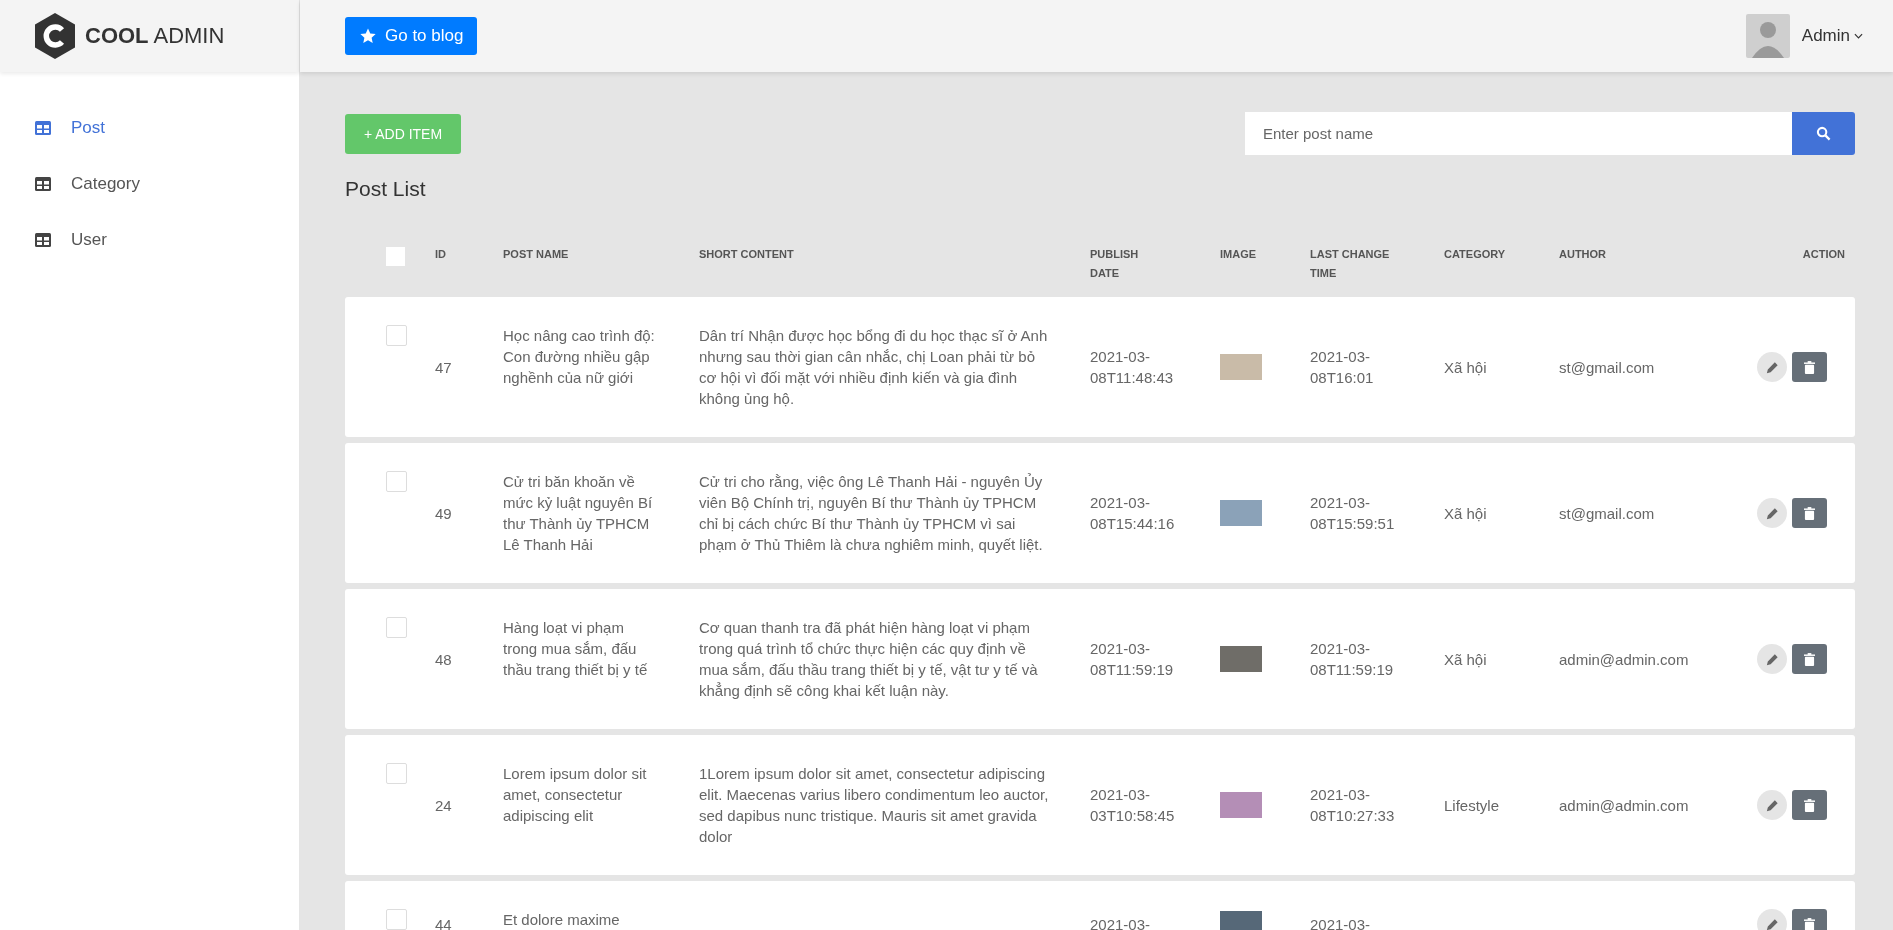 Image resolution: width=1893 pixels, height=930 pixels. I want to click on table-cell: Học nâng cao trình độ: Con đường nhiều gập nghềnh của nữ giới, so click(579, 356).